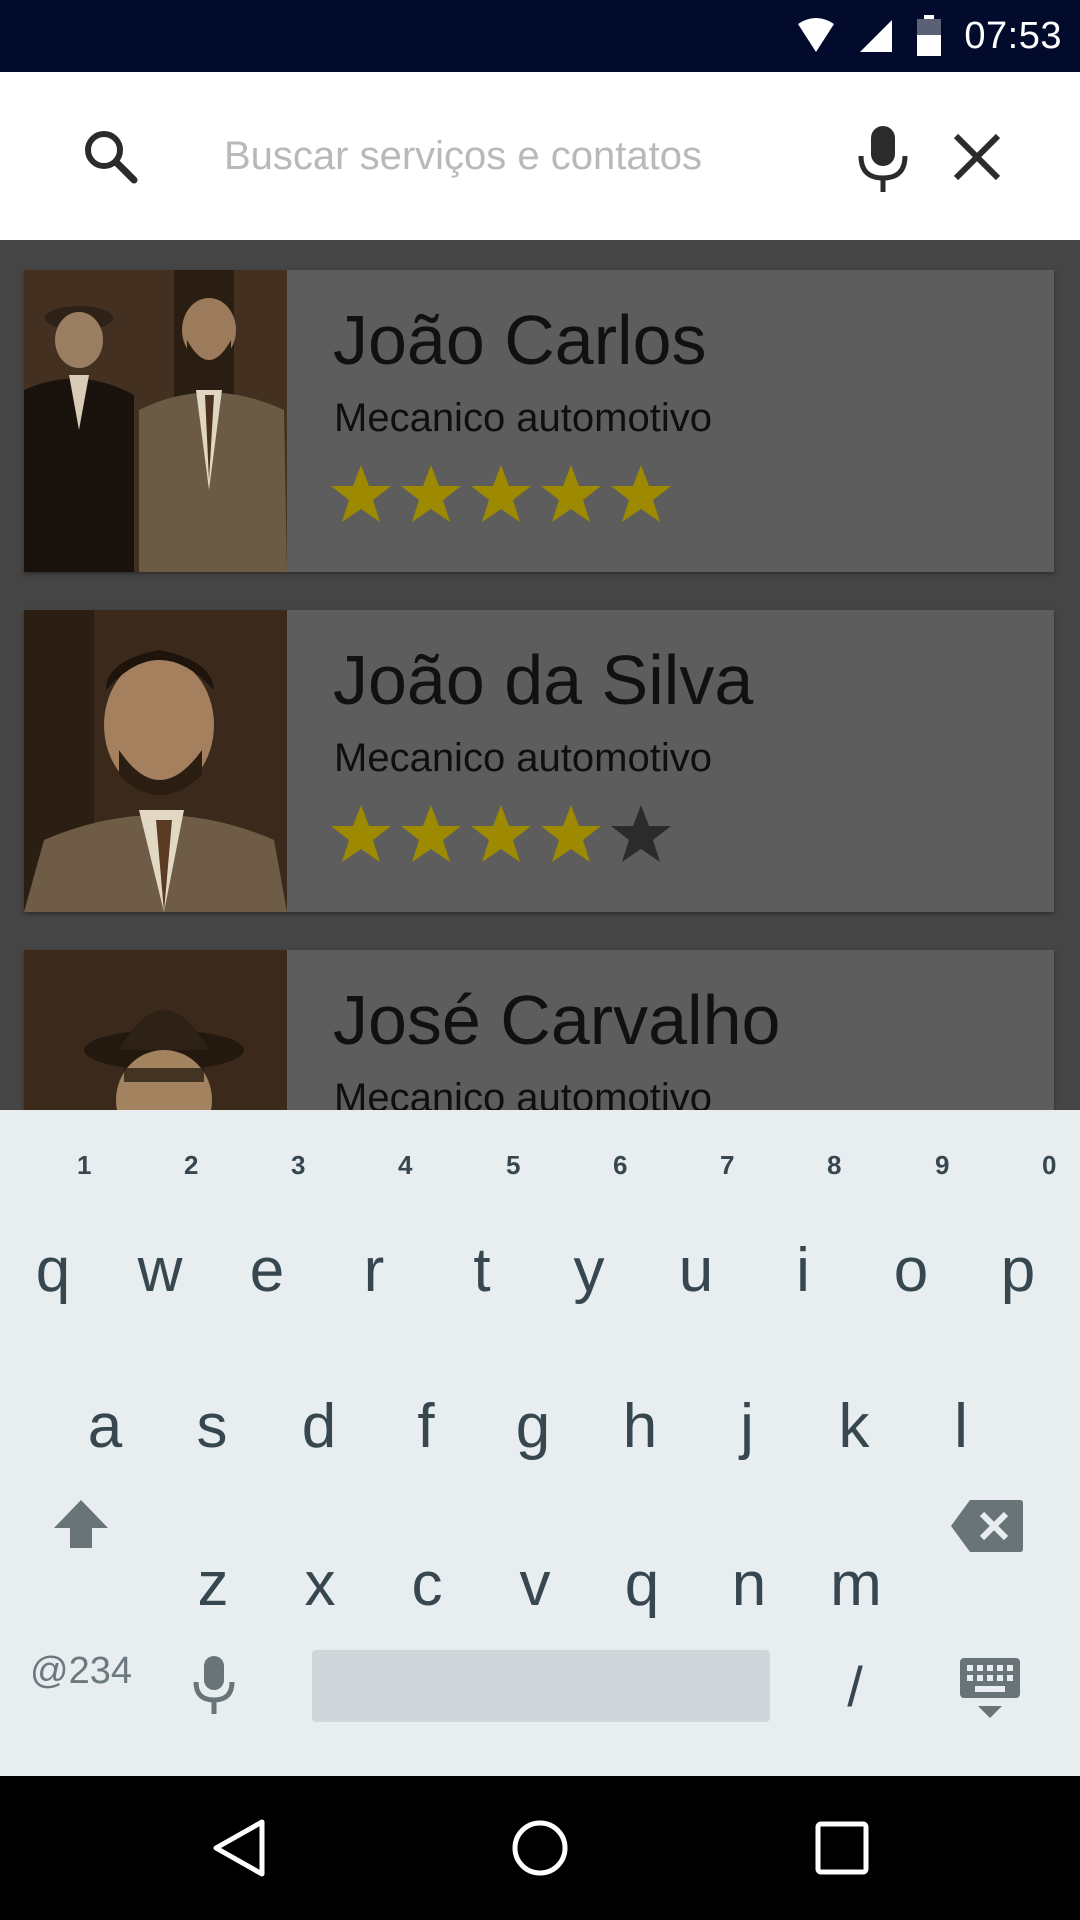  I want to click on key-hint: 6, so click(620, 1165).